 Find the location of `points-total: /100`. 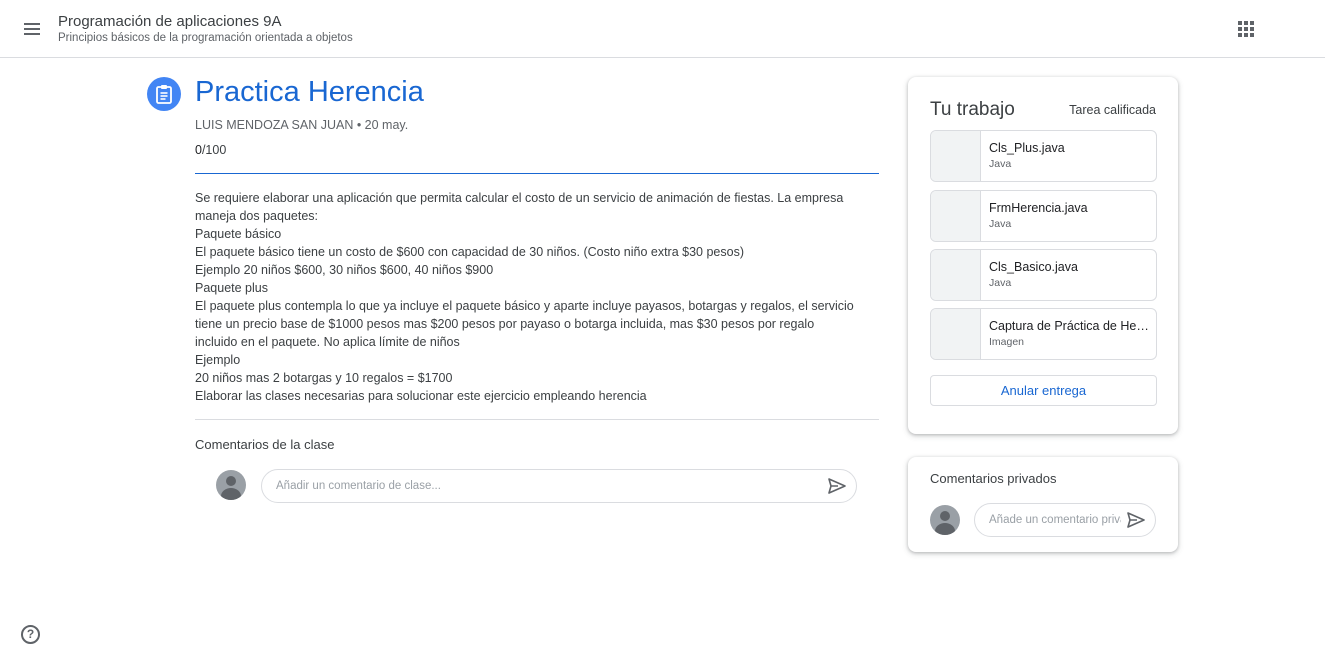

points-total: /100 is located at coordinates (214, 150).